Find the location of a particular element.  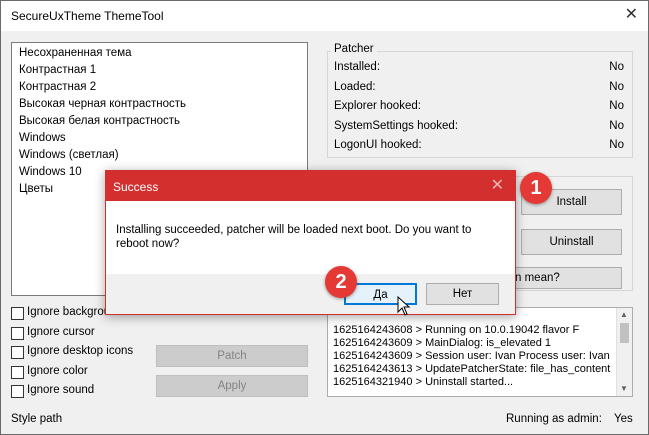

patcher-row-installed: Installed: No is located at coordinates (479, 70).